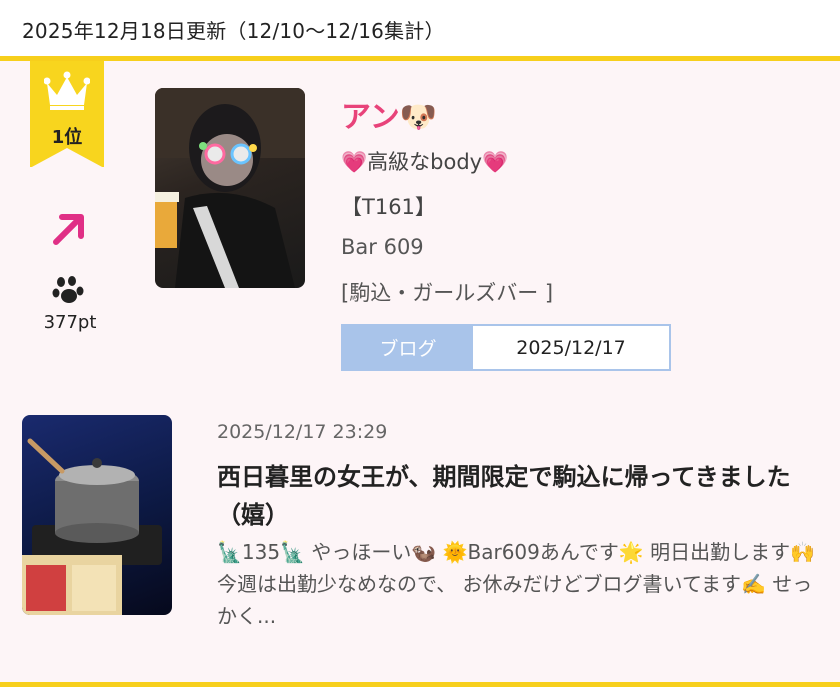 The image size is (840, 687). Describe the element at coordinates (408, 347) in the screenshot. I see `blog-tag: ブログ` at that location.